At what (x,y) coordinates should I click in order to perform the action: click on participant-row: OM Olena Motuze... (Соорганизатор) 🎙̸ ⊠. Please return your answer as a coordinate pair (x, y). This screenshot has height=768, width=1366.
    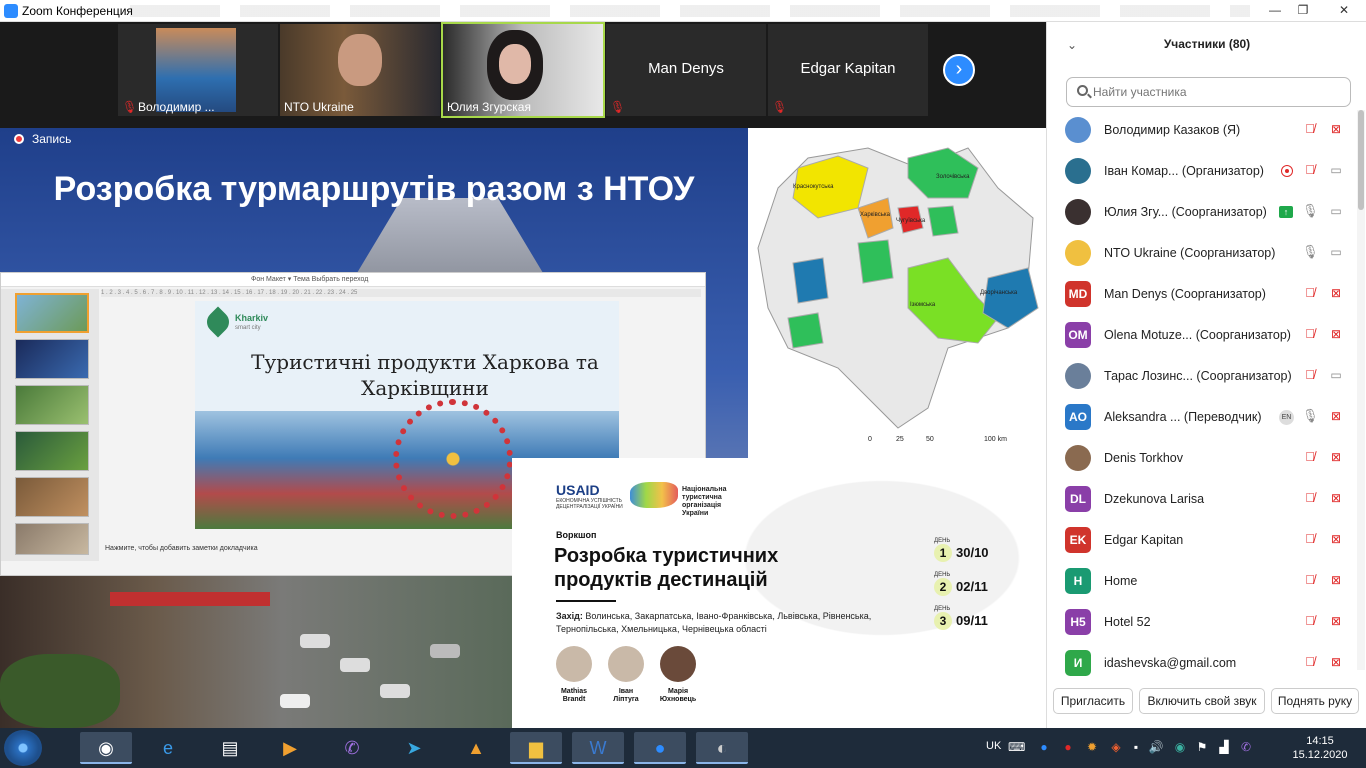
    Looking at the image, I should click on (1202, 335).